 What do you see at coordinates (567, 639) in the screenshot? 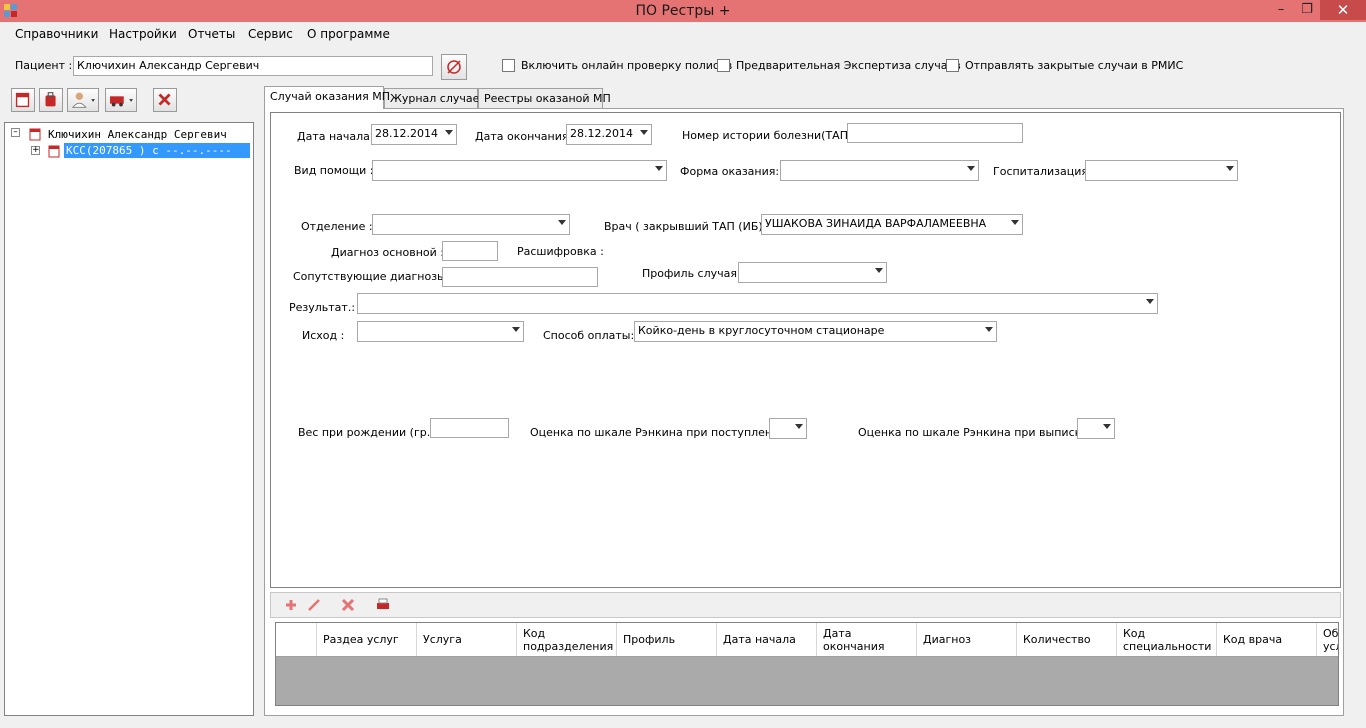
I see `col-department-code: Код подразделения` at bounding box center [567, 639].